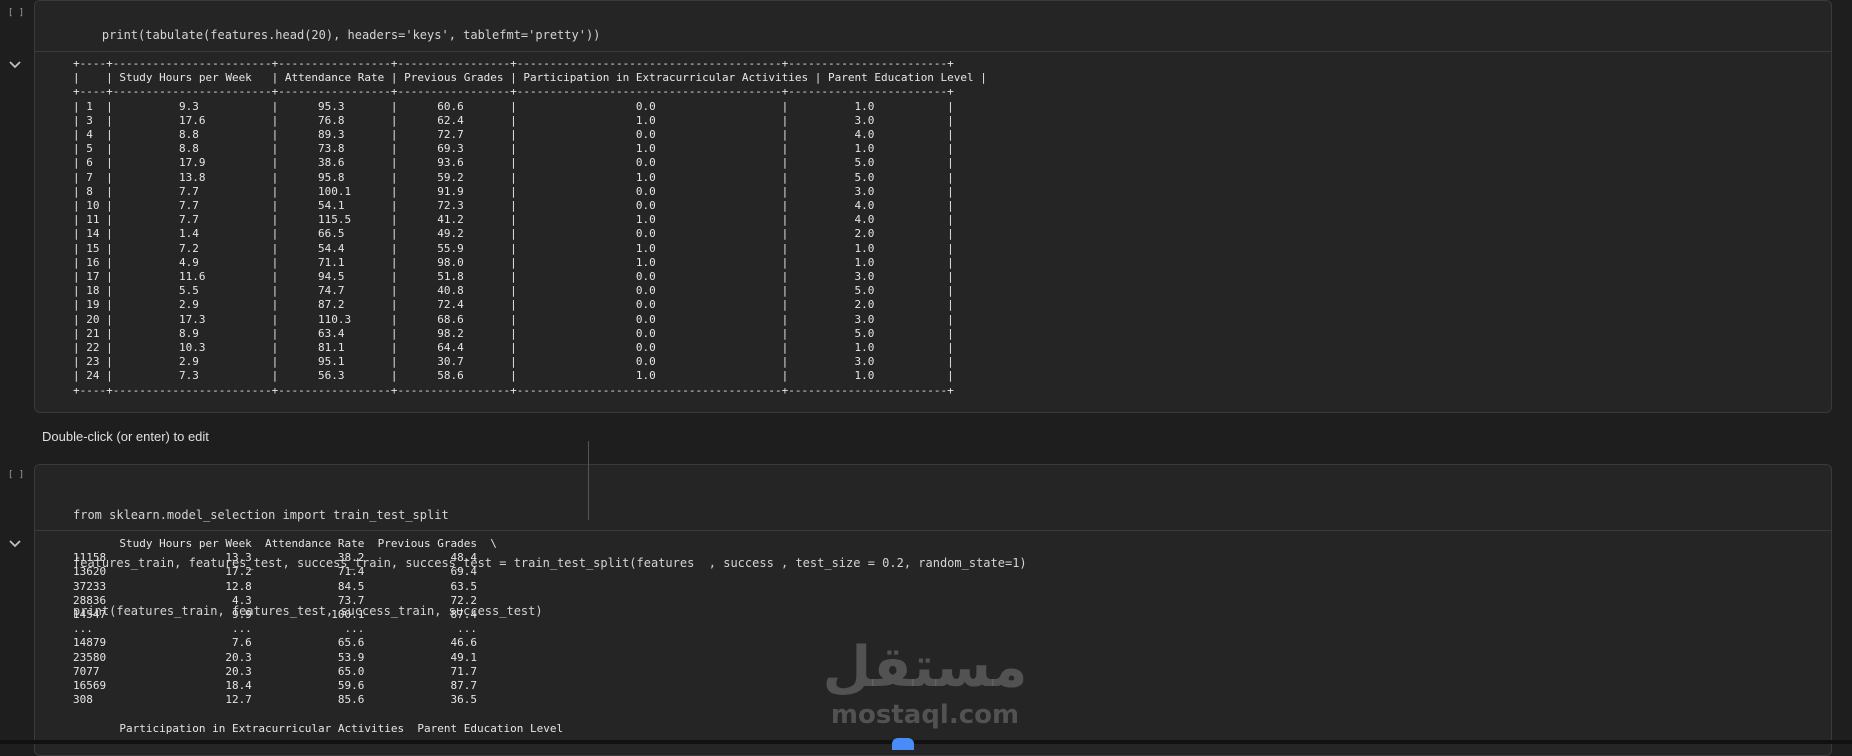 The width and height of the screenshot is (1852, 756). What do you see at coordinates (926, 742) in the screenshot?
I see `bottom-bar` at bounding box center [926, 742].